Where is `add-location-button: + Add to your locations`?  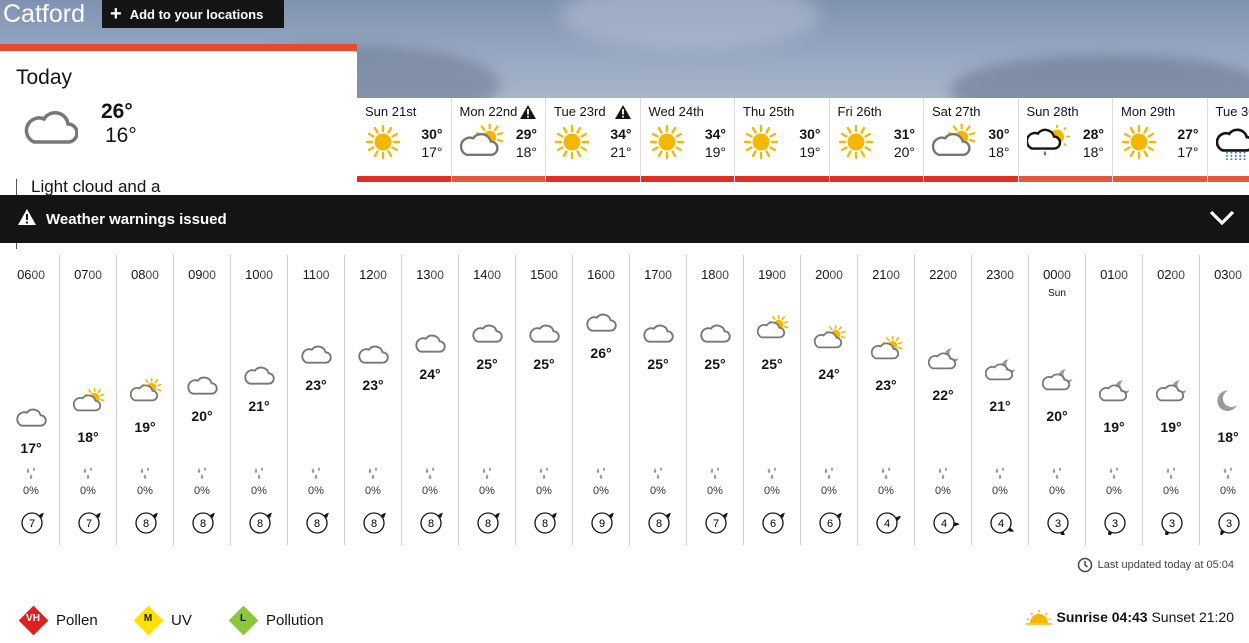
add-location-button: + Add to your locations is located at coordinates (193, 14).